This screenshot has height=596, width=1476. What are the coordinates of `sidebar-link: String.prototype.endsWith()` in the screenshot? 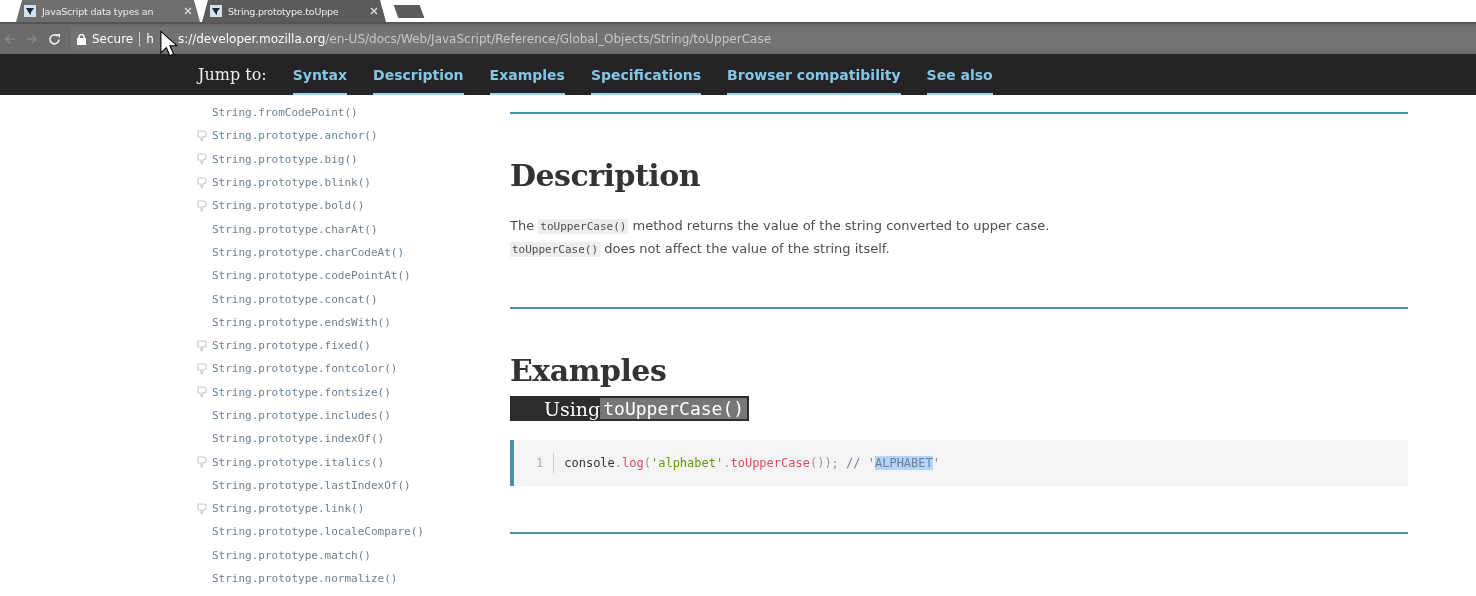 It's located at (301, 322).